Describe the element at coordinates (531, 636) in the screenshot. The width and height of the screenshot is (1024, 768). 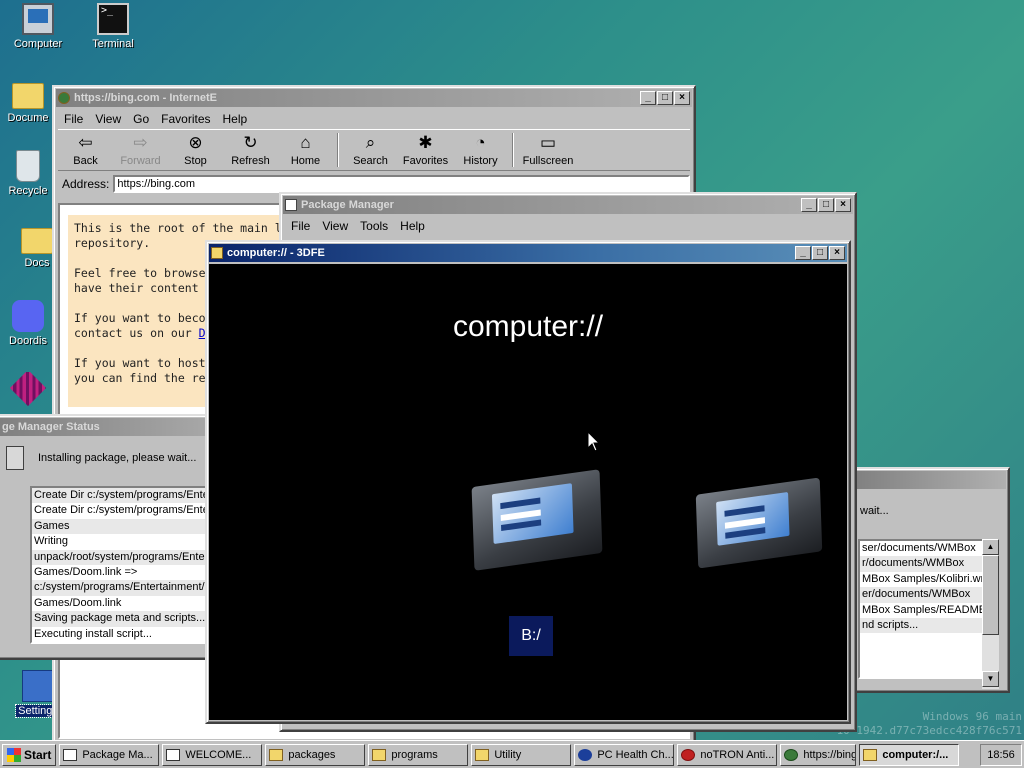
I see `drive-label-b: B:/` at that location.